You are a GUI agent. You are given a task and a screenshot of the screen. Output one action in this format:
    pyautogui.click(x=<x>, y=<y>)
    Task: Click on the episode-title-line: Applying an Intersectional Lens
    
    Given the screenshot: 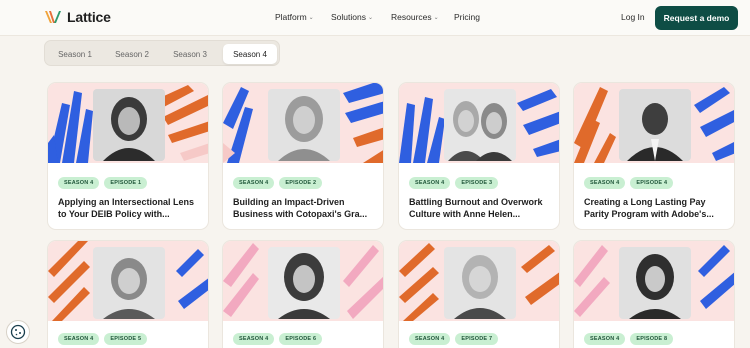 What is the action you would take?
    pyautogui.click(x=126, y=202)
    